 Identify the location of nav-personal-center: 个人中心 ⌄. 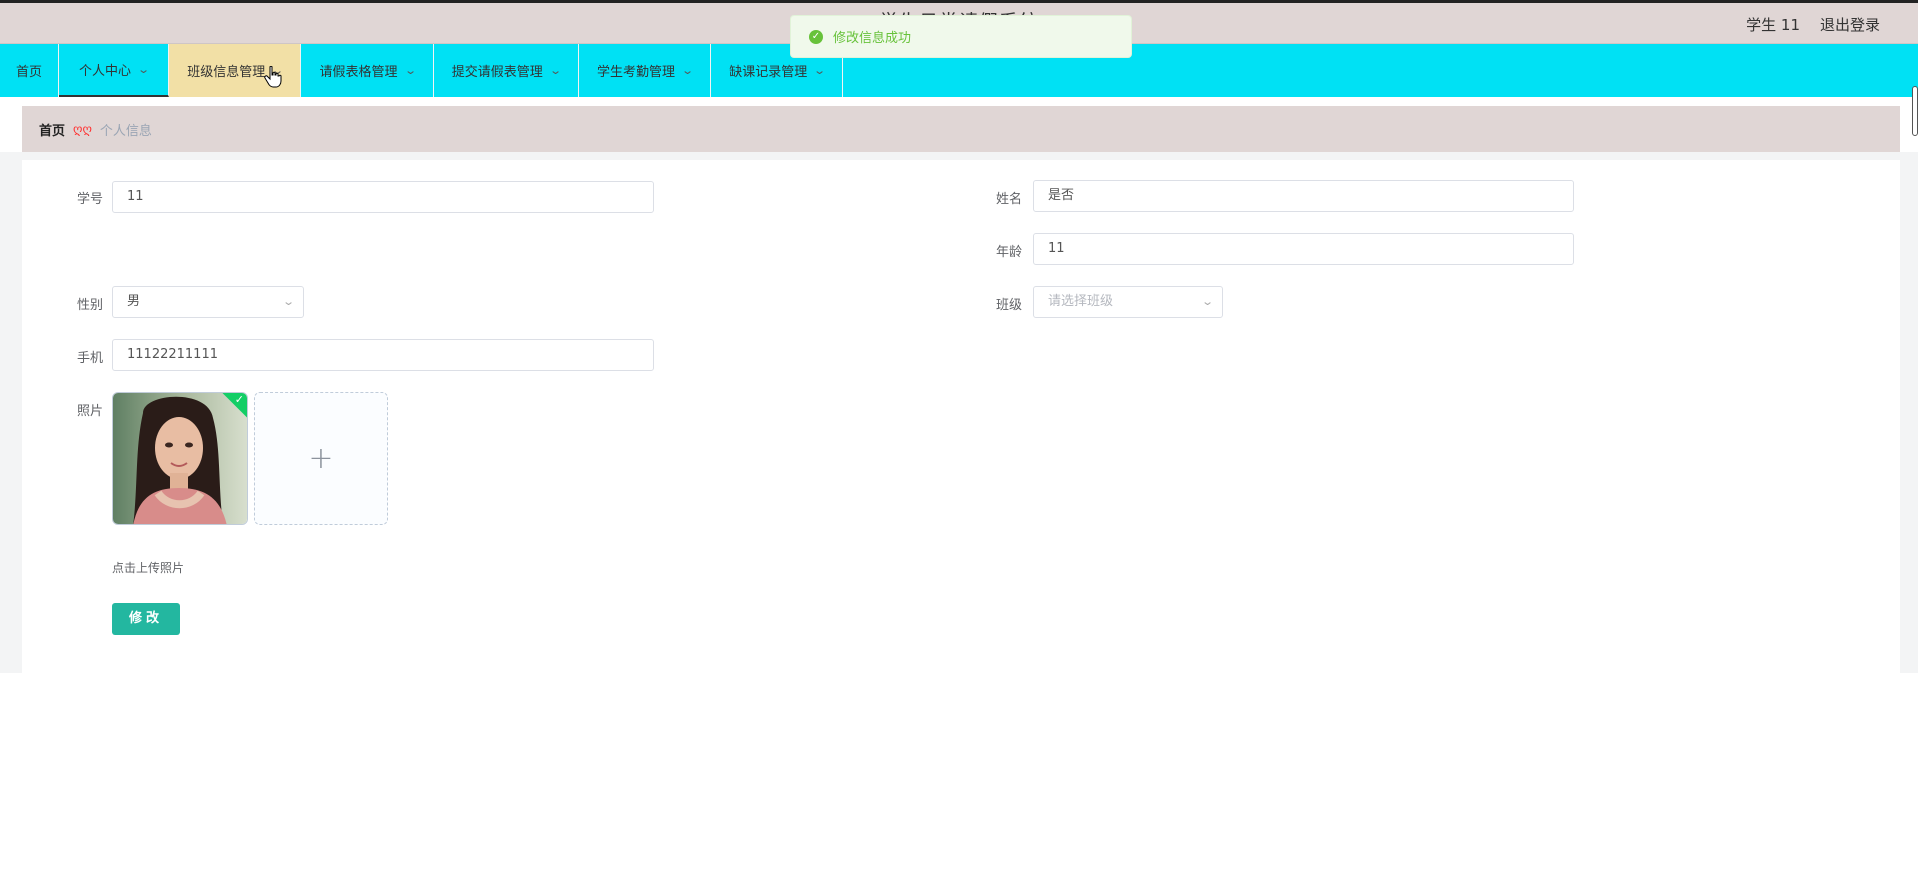
(114, 70).